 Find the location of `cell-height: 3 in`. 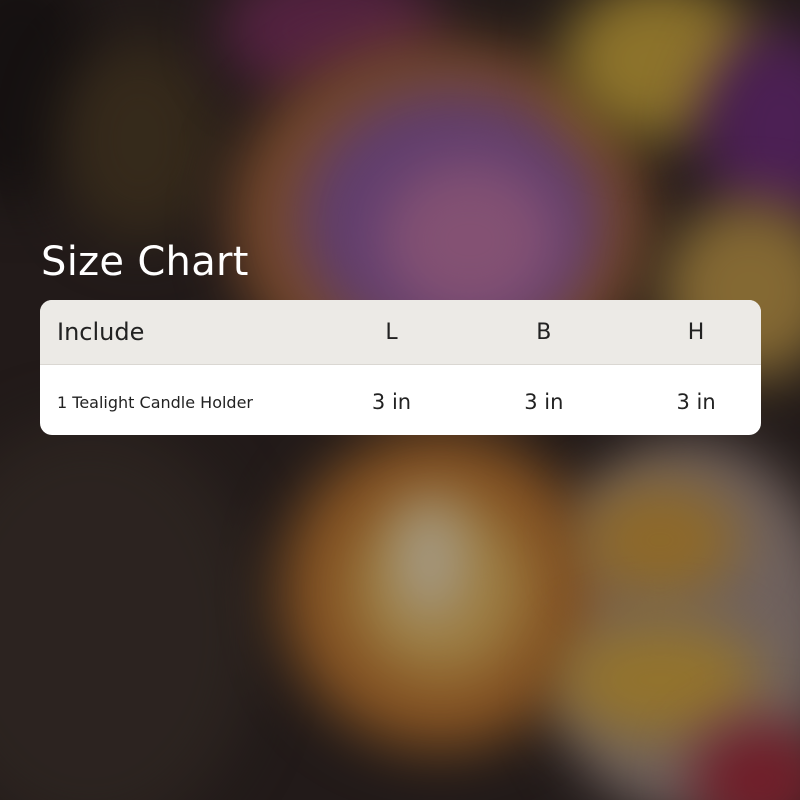

cell-height: 3 in is located at coordinates (696, 402).